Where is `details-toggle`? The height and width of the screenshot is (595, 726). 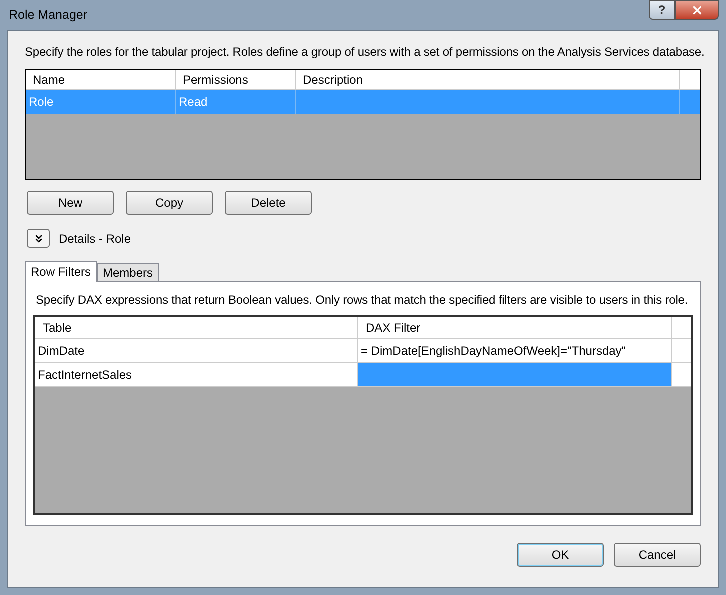 details-toggle is located at coordinates (38, 238).